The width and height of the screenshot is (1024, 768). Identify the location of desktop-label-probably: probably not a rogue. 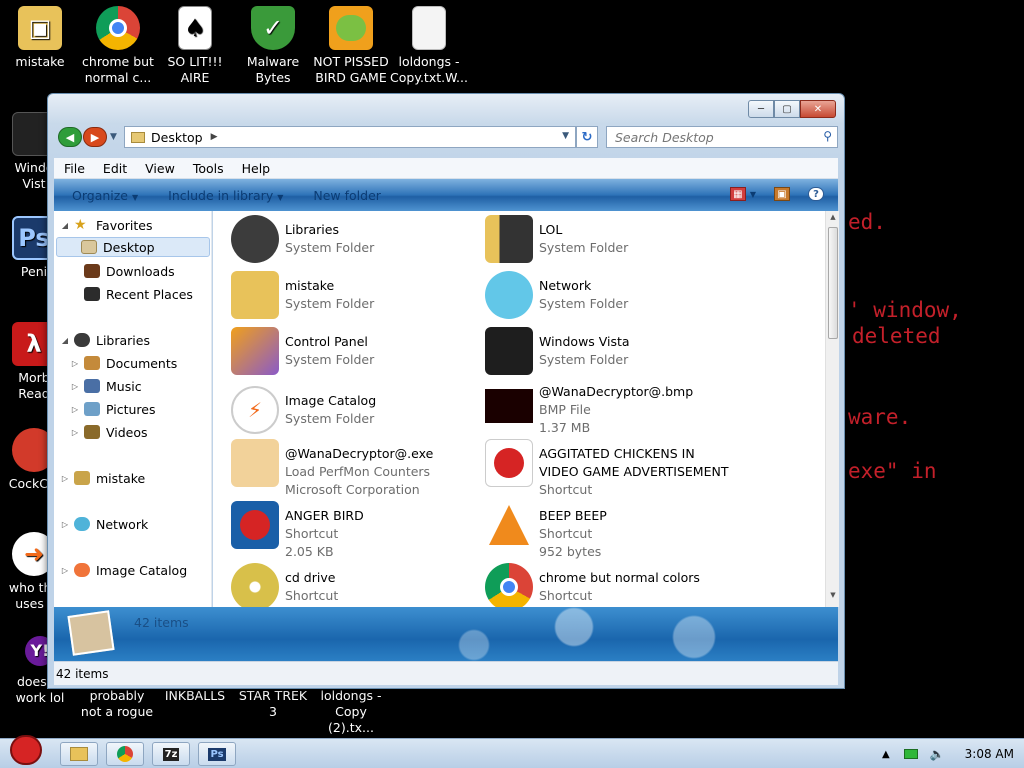
(117, 704).